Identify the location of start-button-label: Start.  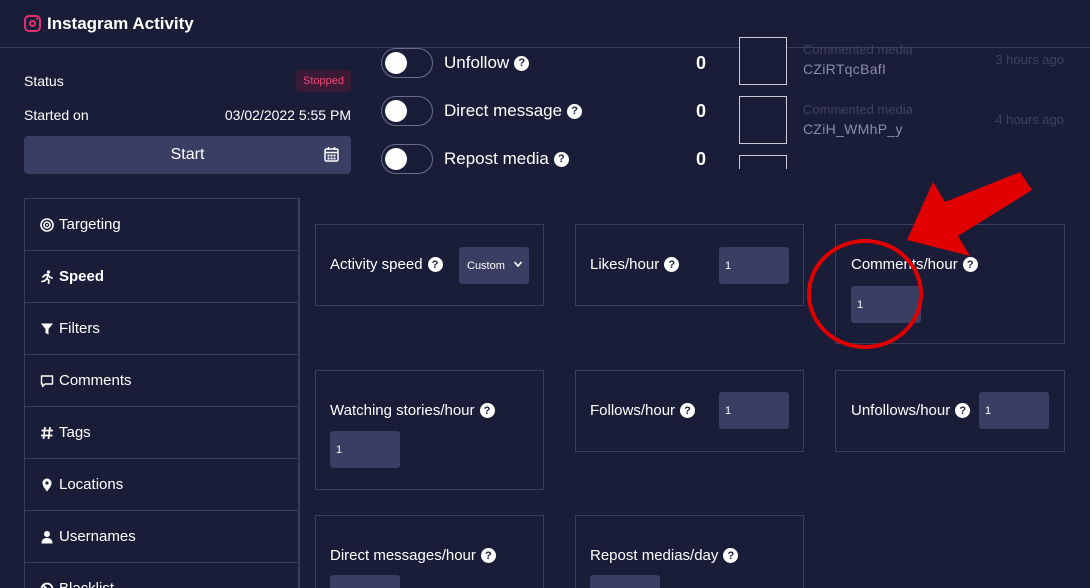
(187, 154).